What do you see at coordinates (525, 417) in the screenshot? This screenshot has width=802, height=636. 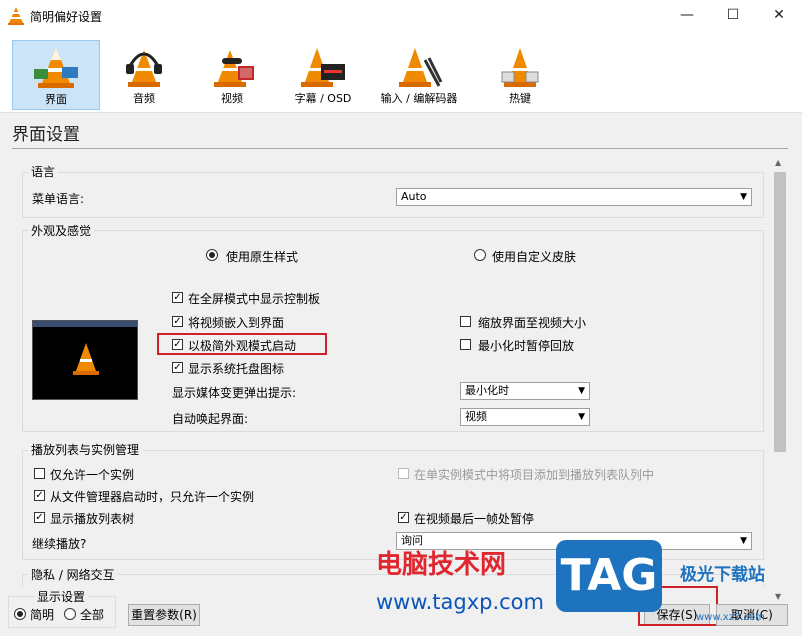 I see `raise-interface-select: 视频 ▼` at bounding box center [525, 417].